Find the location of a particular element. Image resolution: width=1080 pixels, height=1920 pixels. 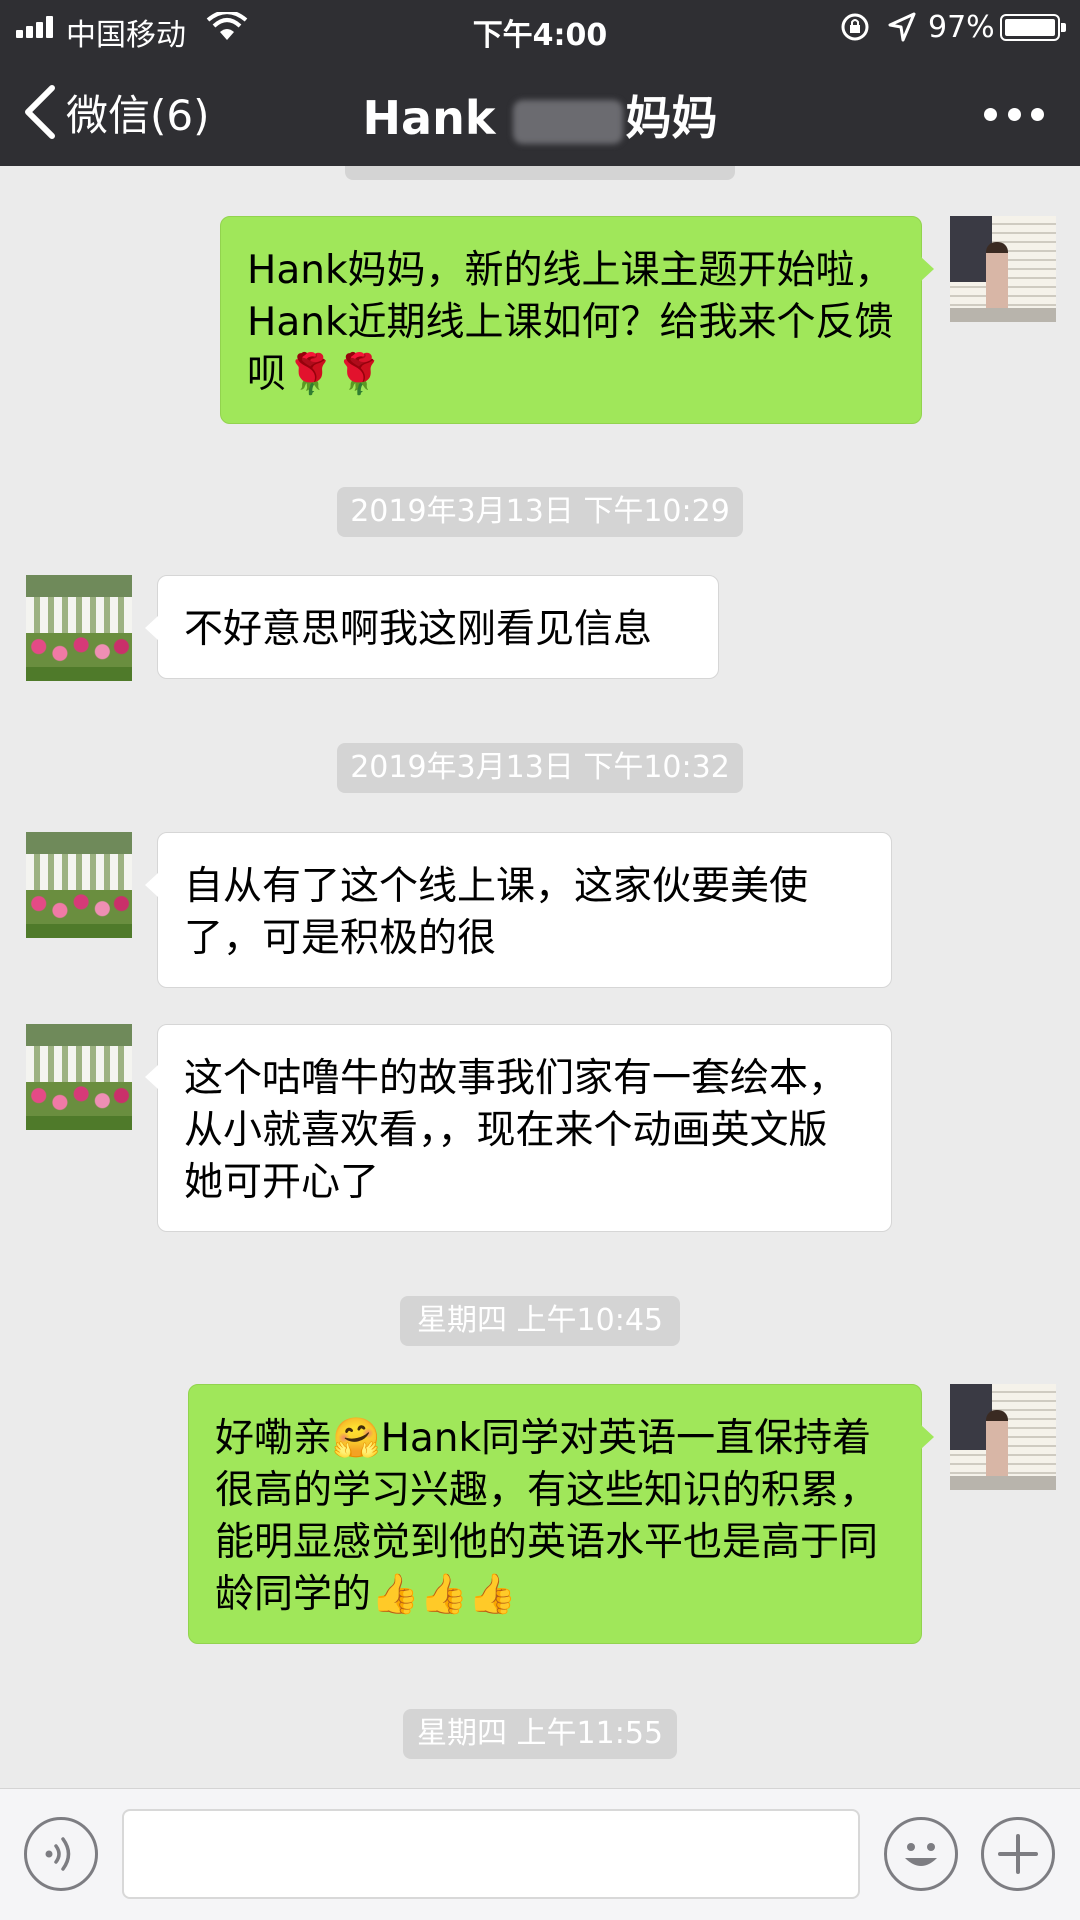

battery-icon is located at coordinates (1033, 27).